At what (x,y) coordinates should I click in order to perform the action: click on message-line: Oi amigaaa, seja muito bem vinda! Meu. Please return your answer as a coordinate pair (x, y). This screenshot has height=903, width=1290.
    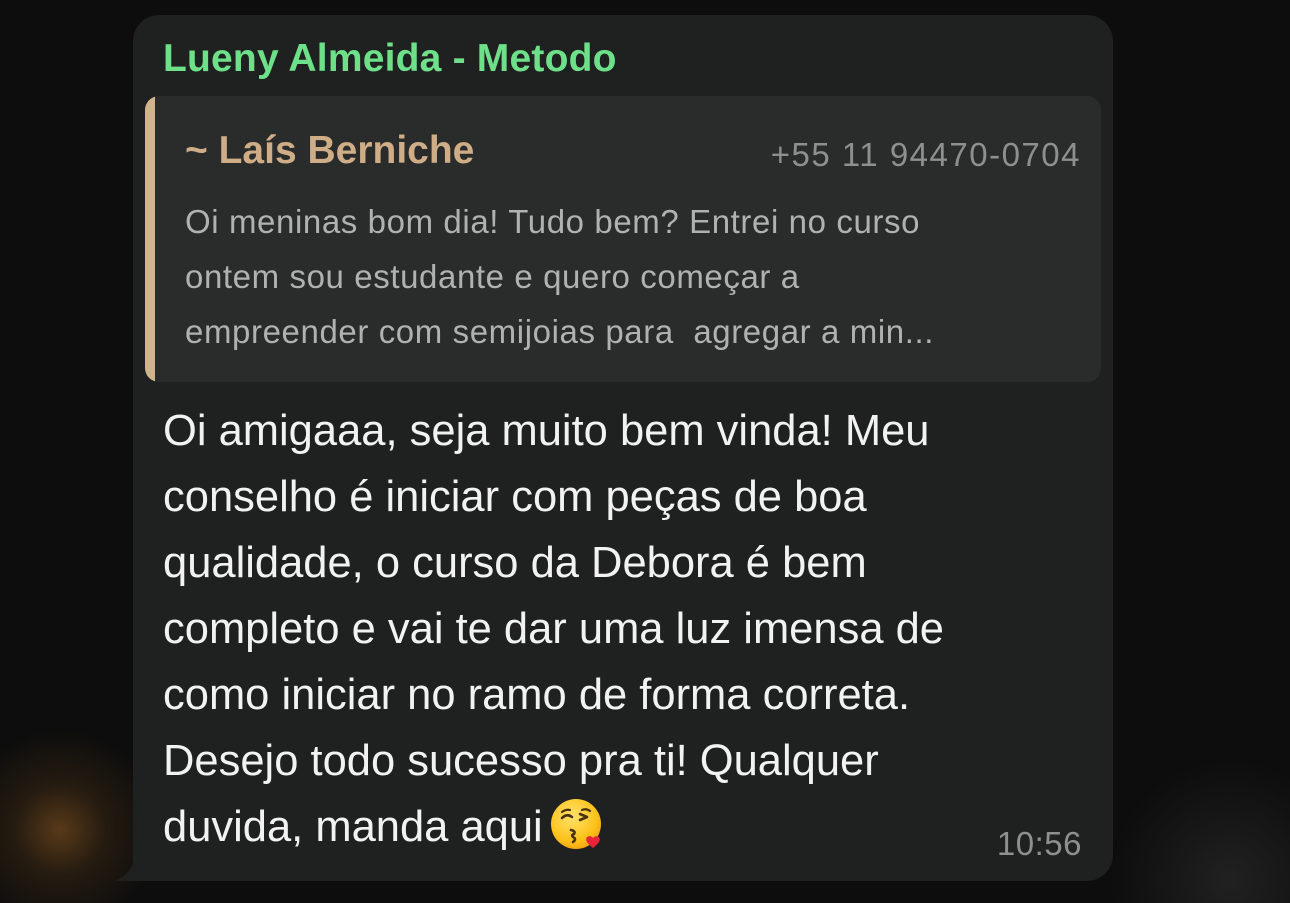
    Looking at the image, I should click on (546, 431).